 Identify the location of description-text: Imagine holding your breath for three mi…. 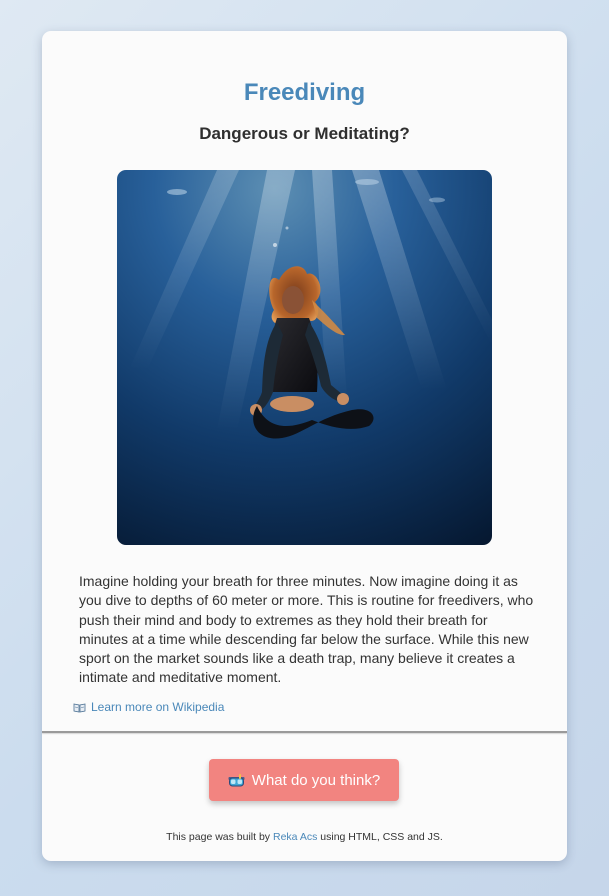
(306, 629).